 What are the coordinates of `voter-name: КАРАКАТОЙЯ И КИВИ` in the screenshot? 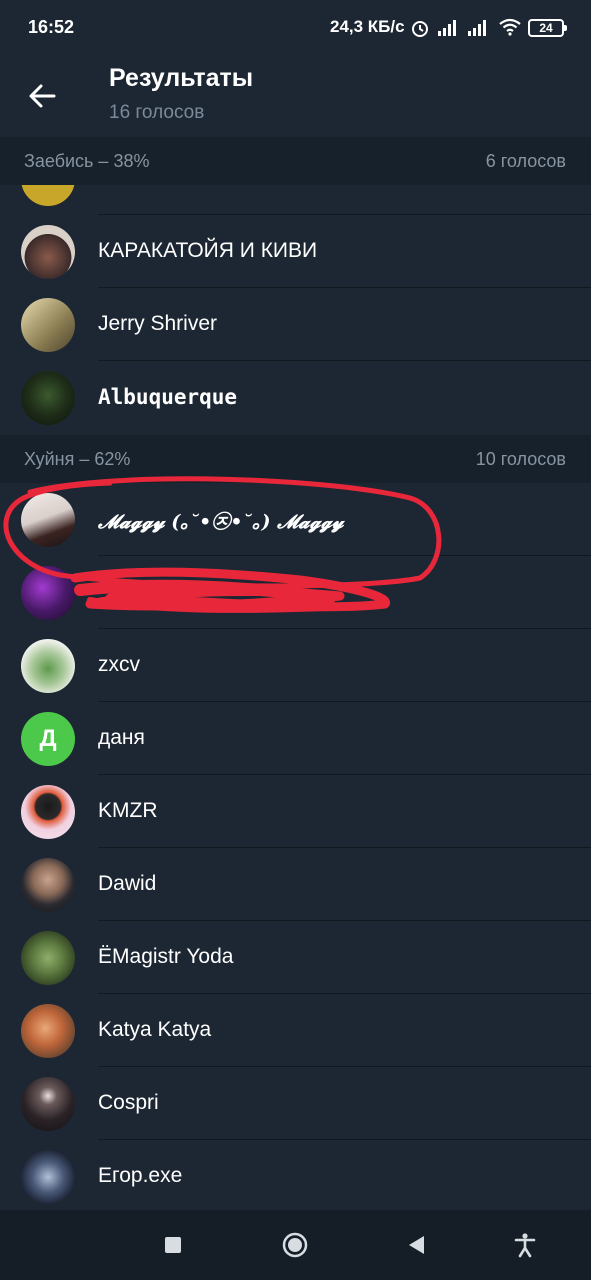 It's located at (208, 250).